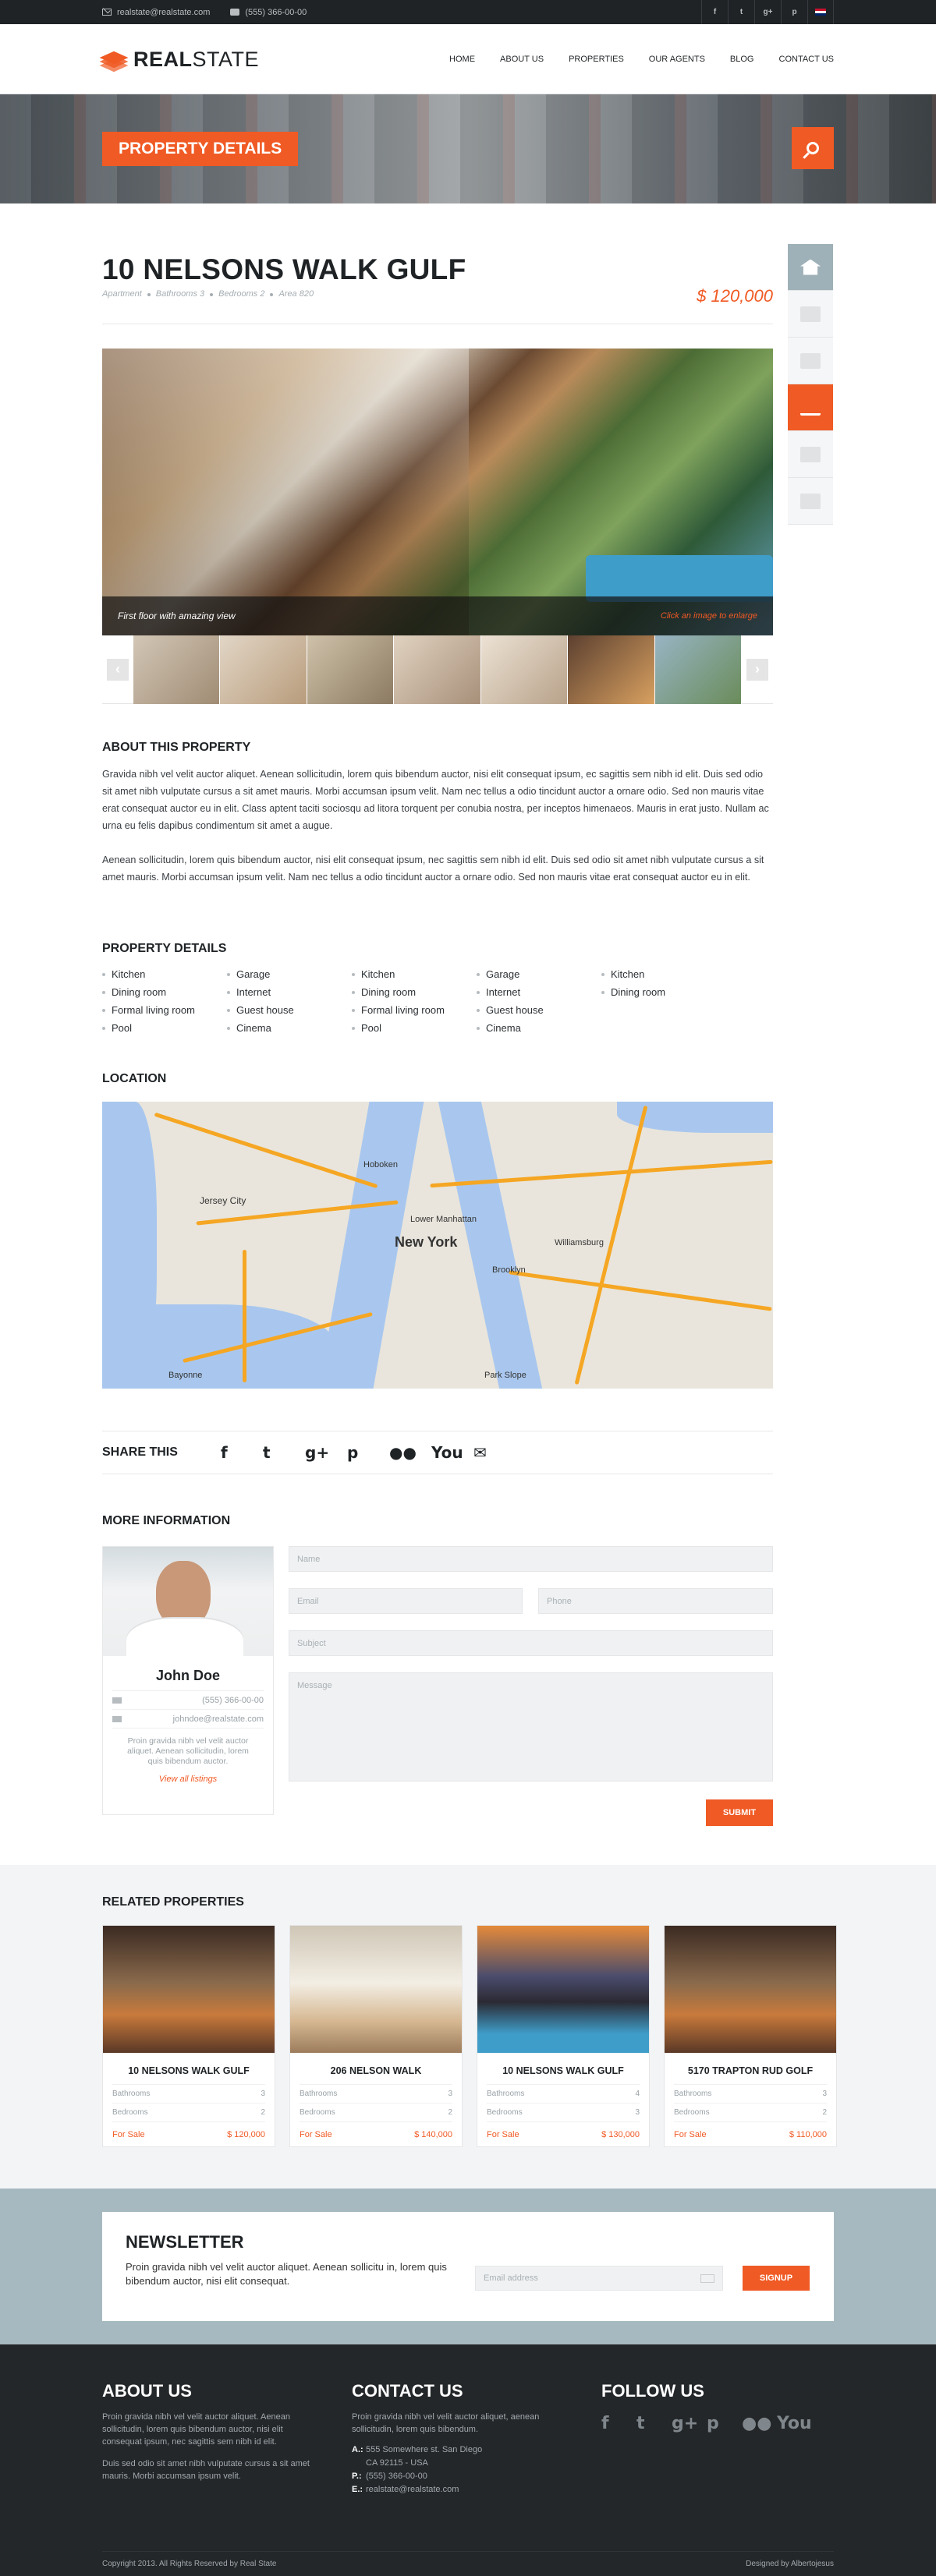 Image resolution: width=936 pixels, height=2576 pixels. Describe the element at coordinates (620, 2134) in the screenshot. I see `card-price: $ 130,000` at that location.